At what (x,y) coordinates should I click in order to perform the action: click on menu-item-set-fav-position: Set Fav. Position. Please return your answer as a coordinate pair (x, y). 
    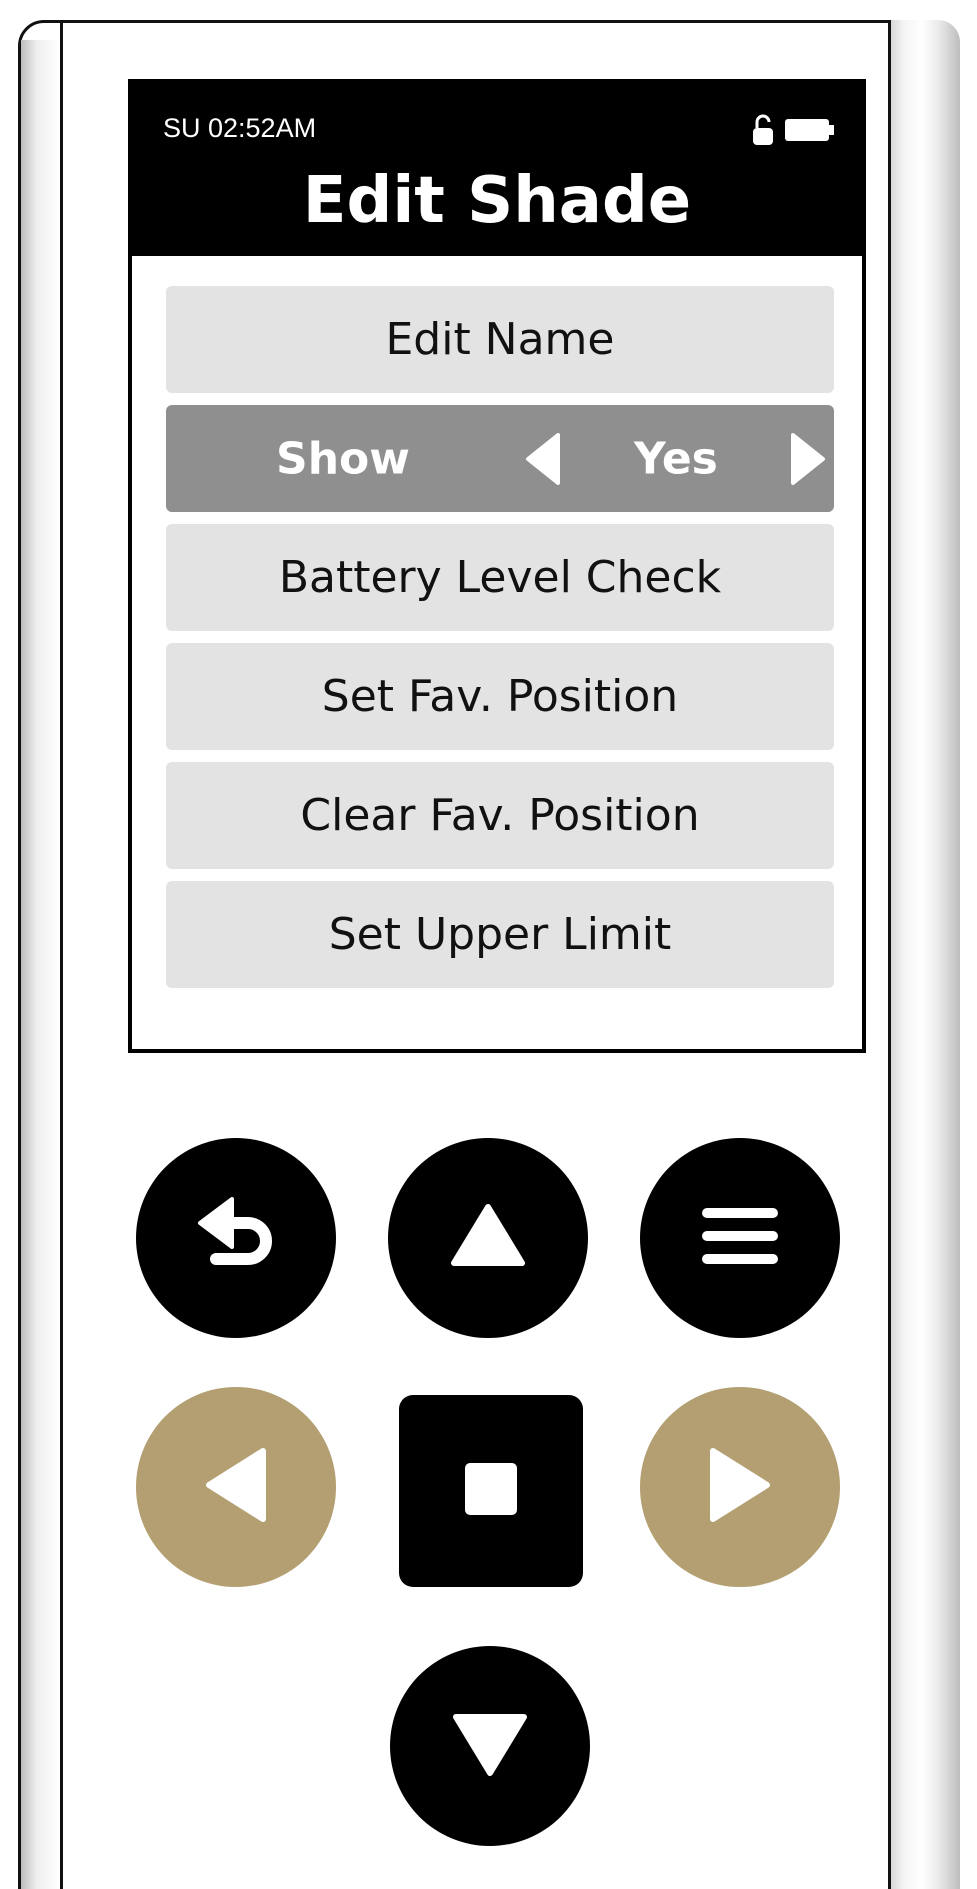
    Looking at the image, I should click on (500, 696).